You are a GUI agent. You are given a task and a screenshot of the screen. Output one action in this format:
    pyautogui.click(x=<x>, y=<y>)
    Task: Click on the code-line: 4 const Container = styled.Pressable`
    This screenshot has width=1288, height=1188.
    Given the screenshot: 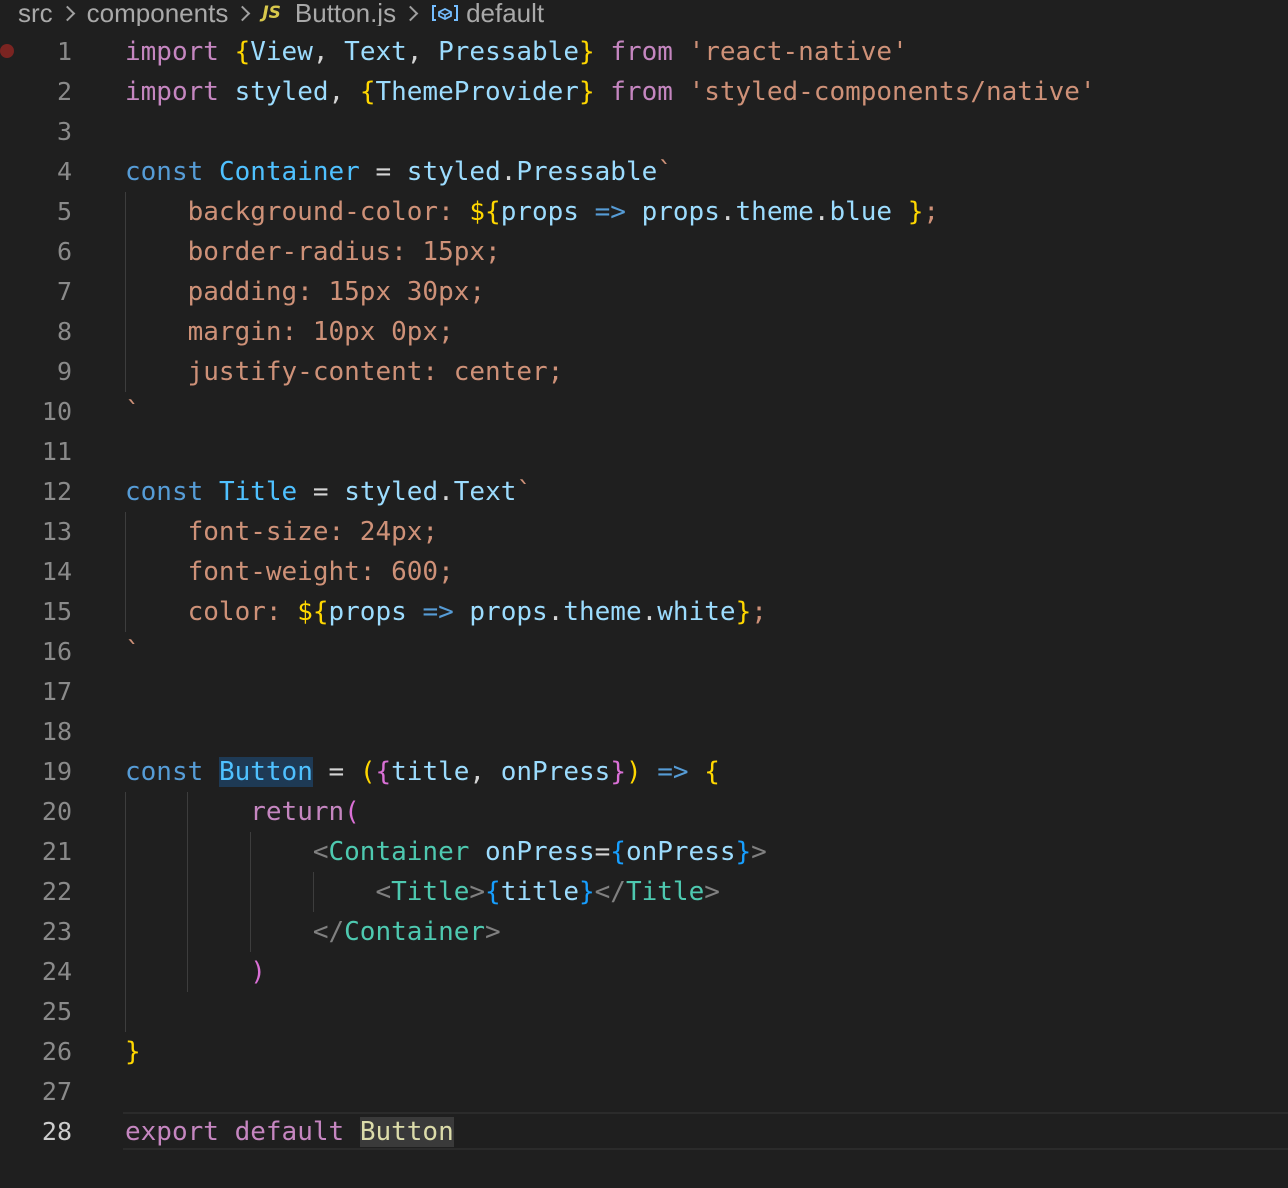 What is the action you would take?
    pyautogui.click(x=644, y=172)
    